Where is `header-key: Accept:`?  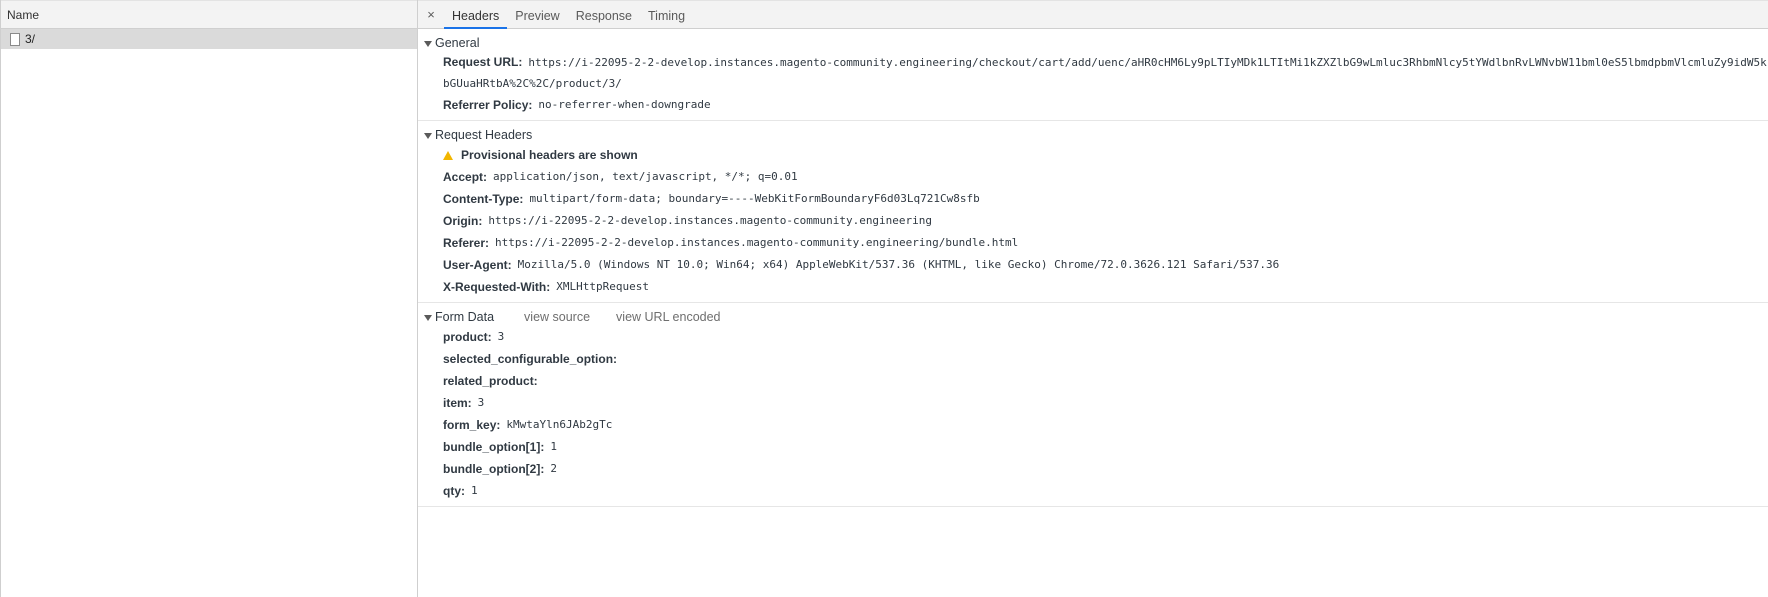 header-key: Accept: is located at coordinates (465, 177).